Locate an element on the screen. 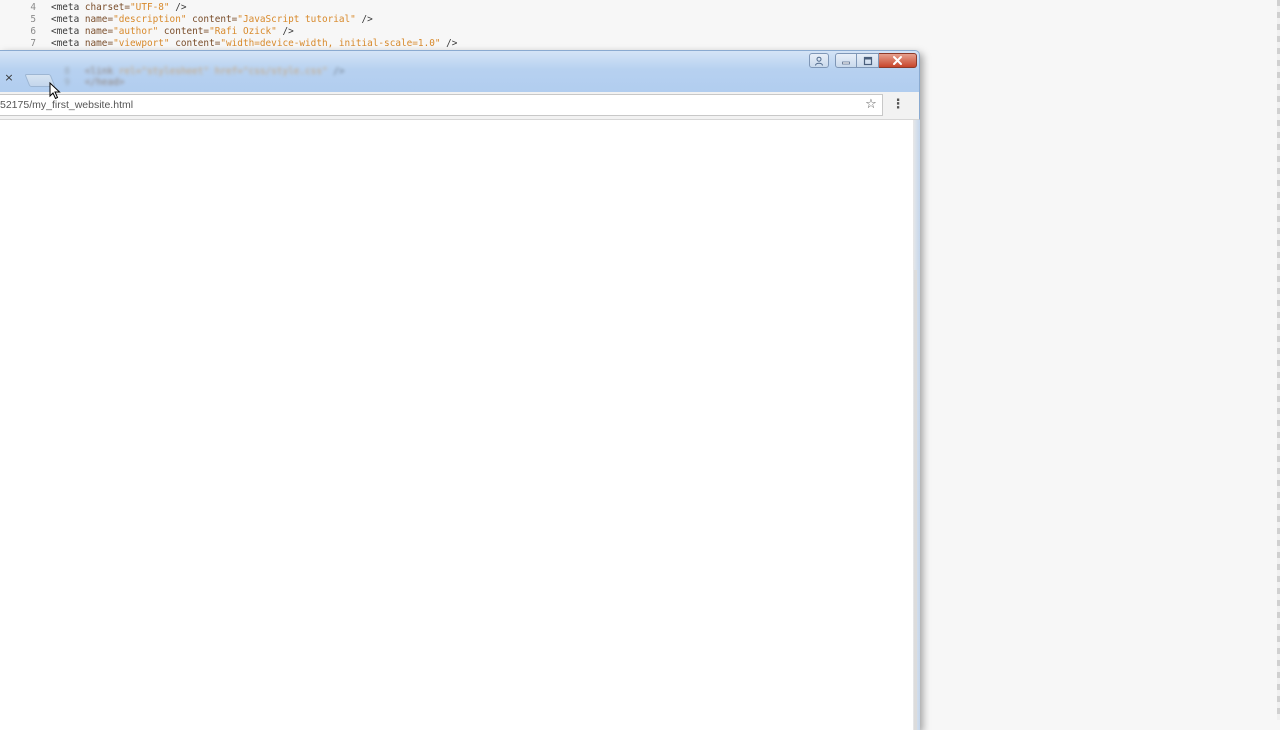 The image size is (1280, 730). window-close-icon is located at coordinates (897, 60).